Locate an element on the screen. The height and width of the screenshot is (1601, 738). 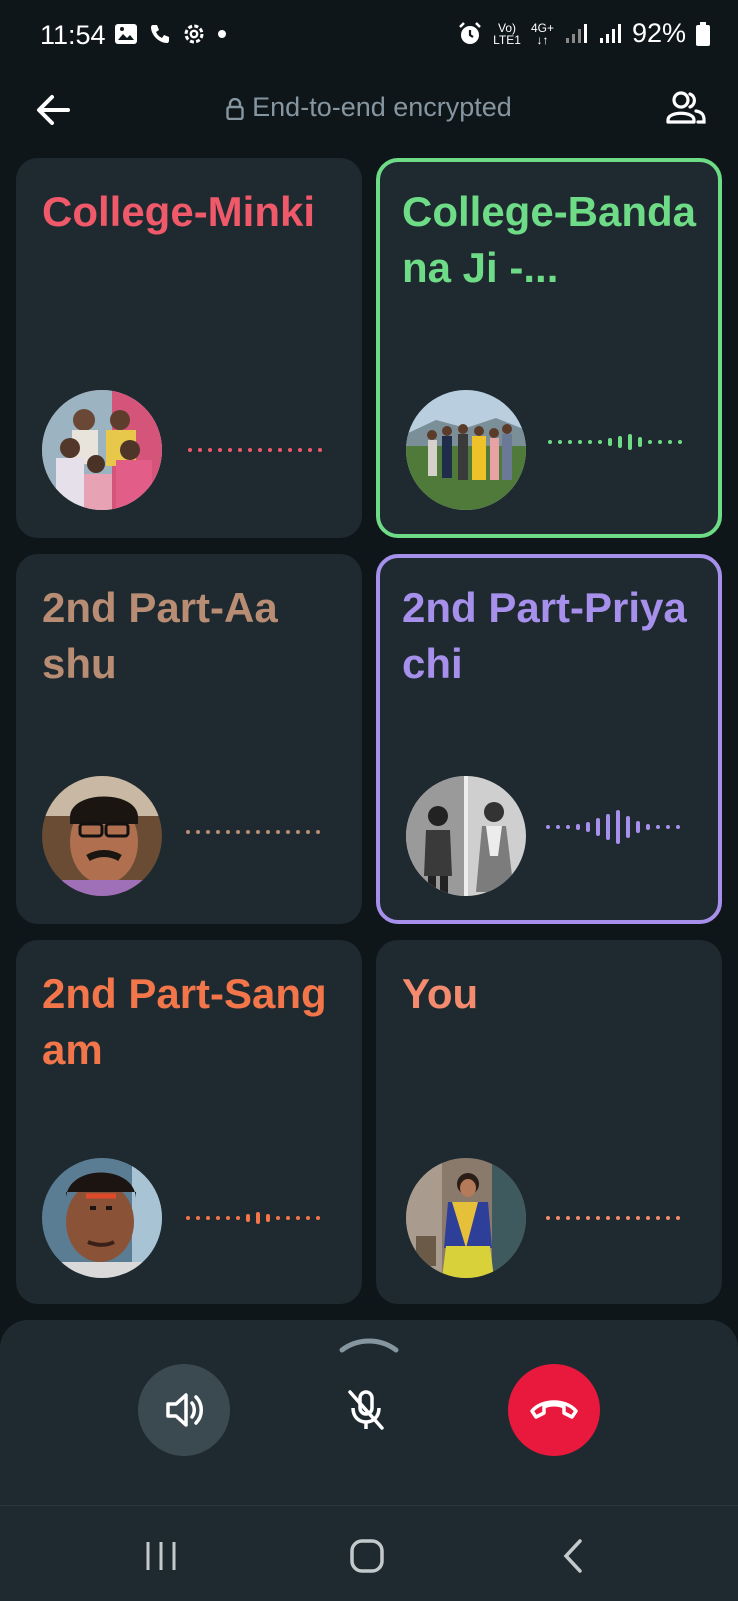
participant-tile: College-Minki is located at coordinates (189, 348).